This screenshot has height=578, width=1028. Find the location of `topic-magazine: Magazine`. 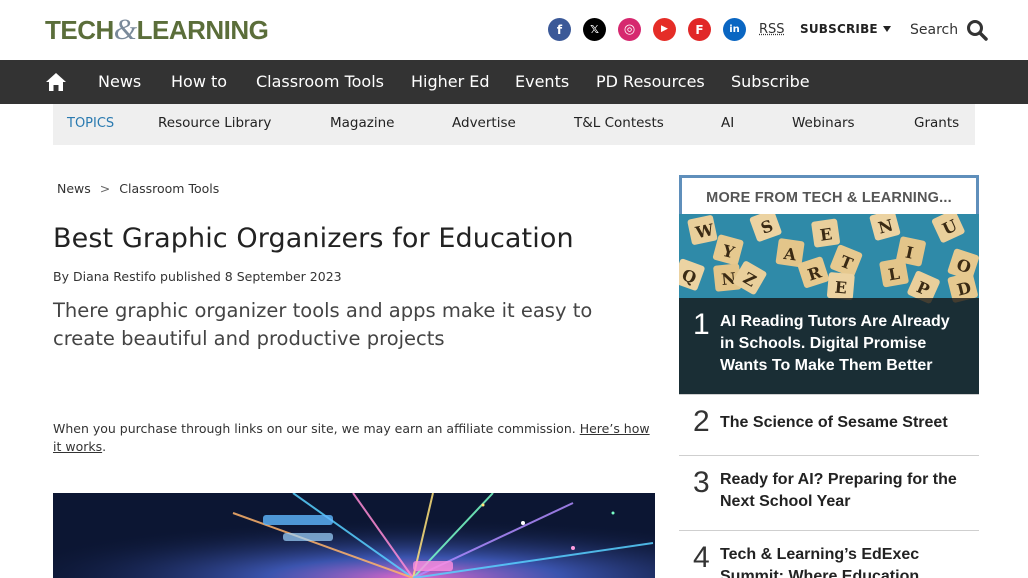

topic-magazine: Magazine is located at coordinates (362, 124).